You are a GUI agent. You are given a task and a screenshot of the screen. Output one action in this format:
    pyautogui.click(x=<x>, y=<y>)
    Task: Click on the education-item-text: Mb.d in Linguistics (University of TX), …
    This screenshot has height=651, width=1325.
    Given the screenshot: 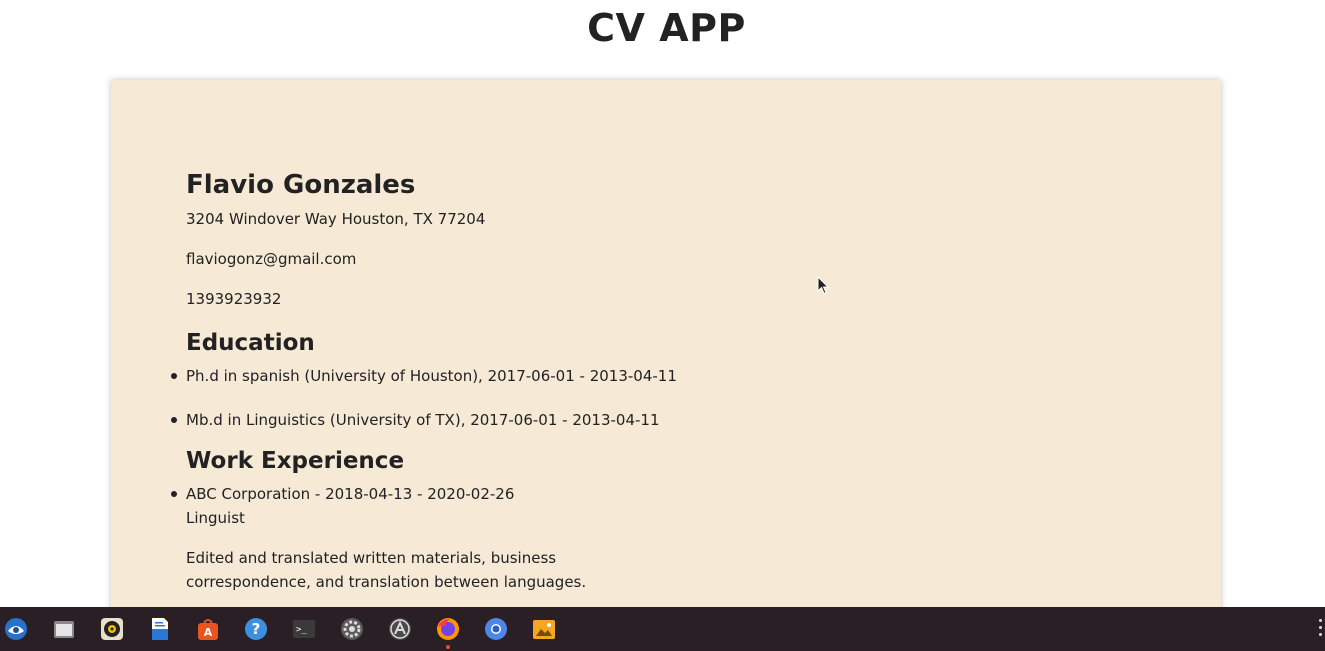 What is the action you would take?
    pyautogui.click(x=423, y=420)
    